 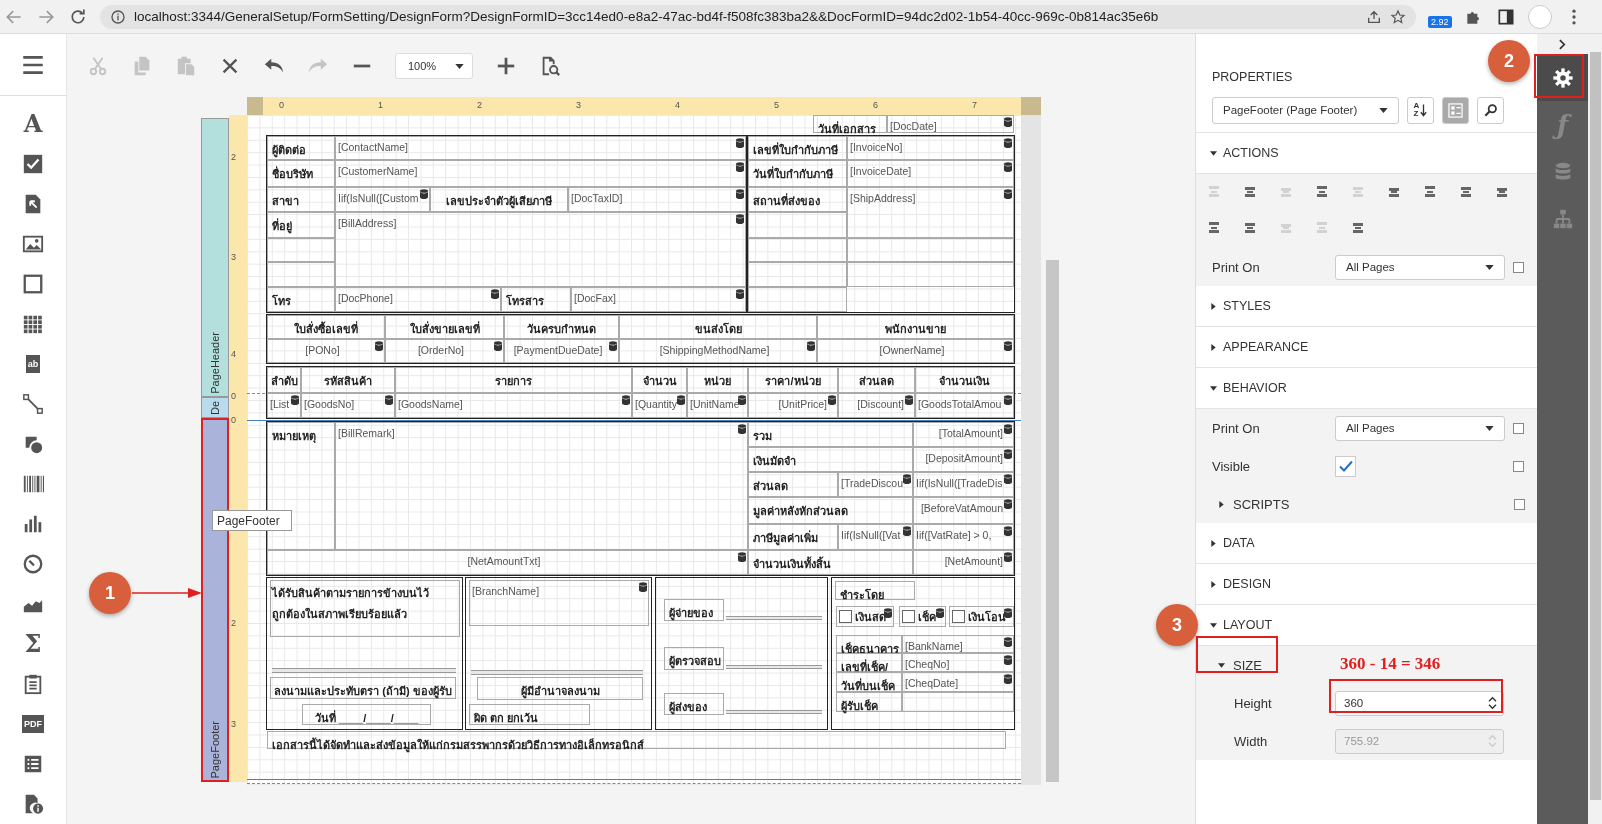 What do you see at coordinates (793, 537) in the screenshot?
I see `label-cell: ภาษีมูลค่าเพิ่ม` at bounding box center [793, 537].